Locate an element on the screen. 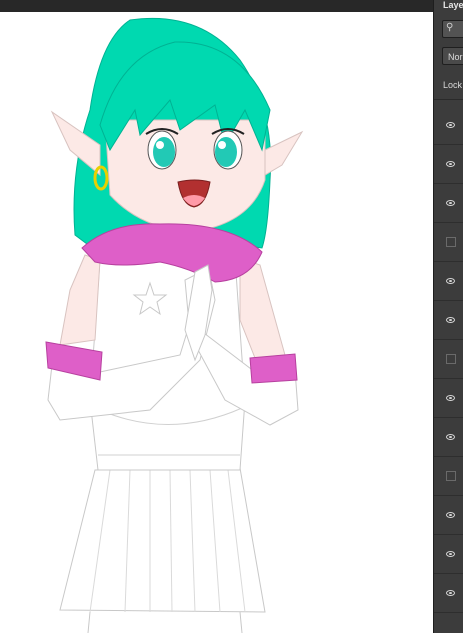 The height and width of the screenshot is (633, 463). panel-divider is located at coordinates (448, 99).